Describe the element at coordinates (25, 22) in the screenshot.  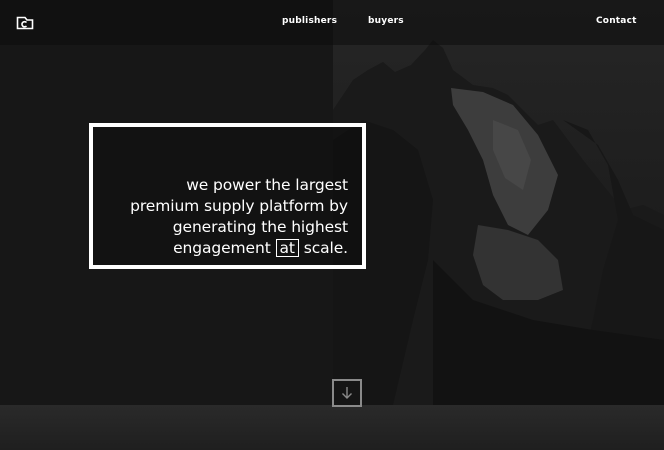
I see `logo-c-icon` at that location.